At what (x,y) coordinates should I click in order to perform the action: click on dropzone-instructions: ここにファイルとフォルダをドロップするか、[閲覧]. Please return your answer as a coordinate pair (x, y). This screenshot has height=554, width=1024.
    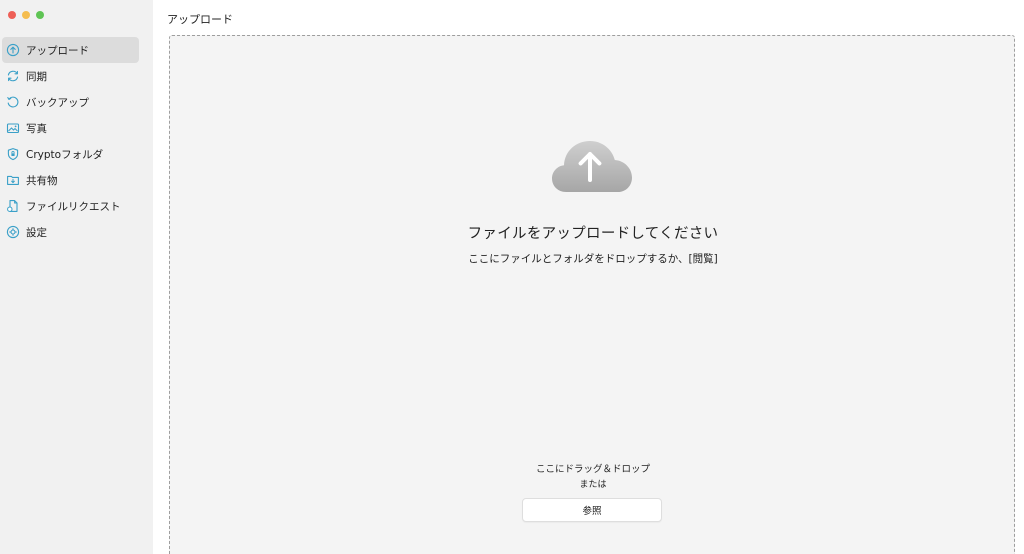
    Looking at the image, I should click on (593, 259).